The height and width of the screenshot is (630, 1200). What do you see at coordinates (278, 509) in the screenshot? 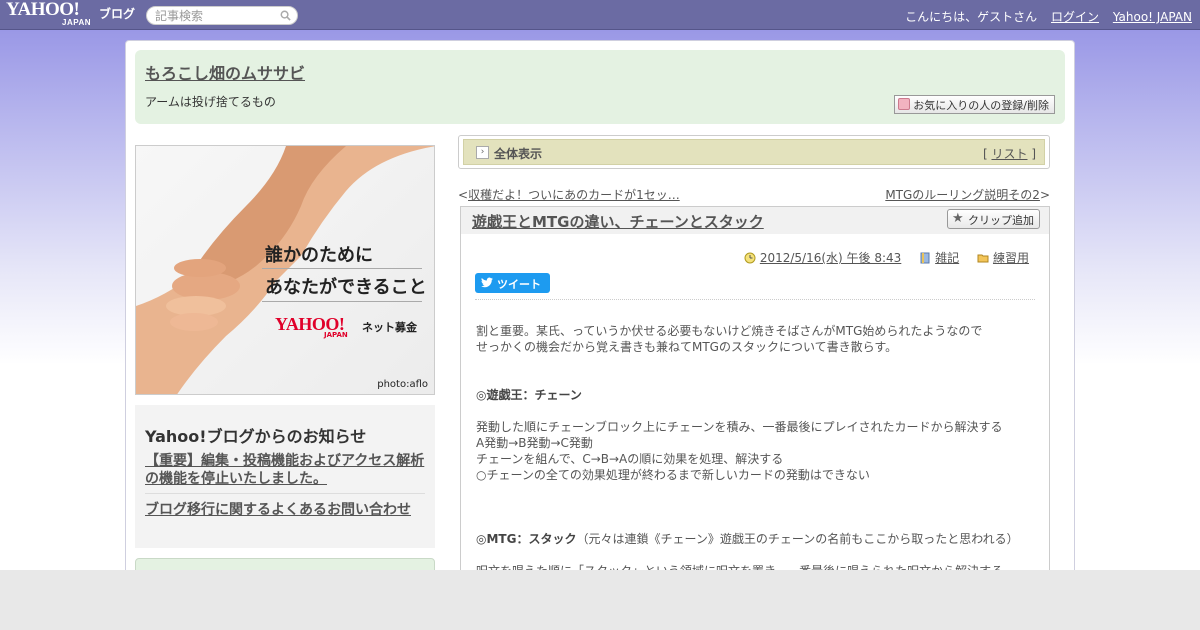
I see `notice-link-faq: ブログ移行に関するよくあるお問い合わせ` at bounding box center [278, 509].